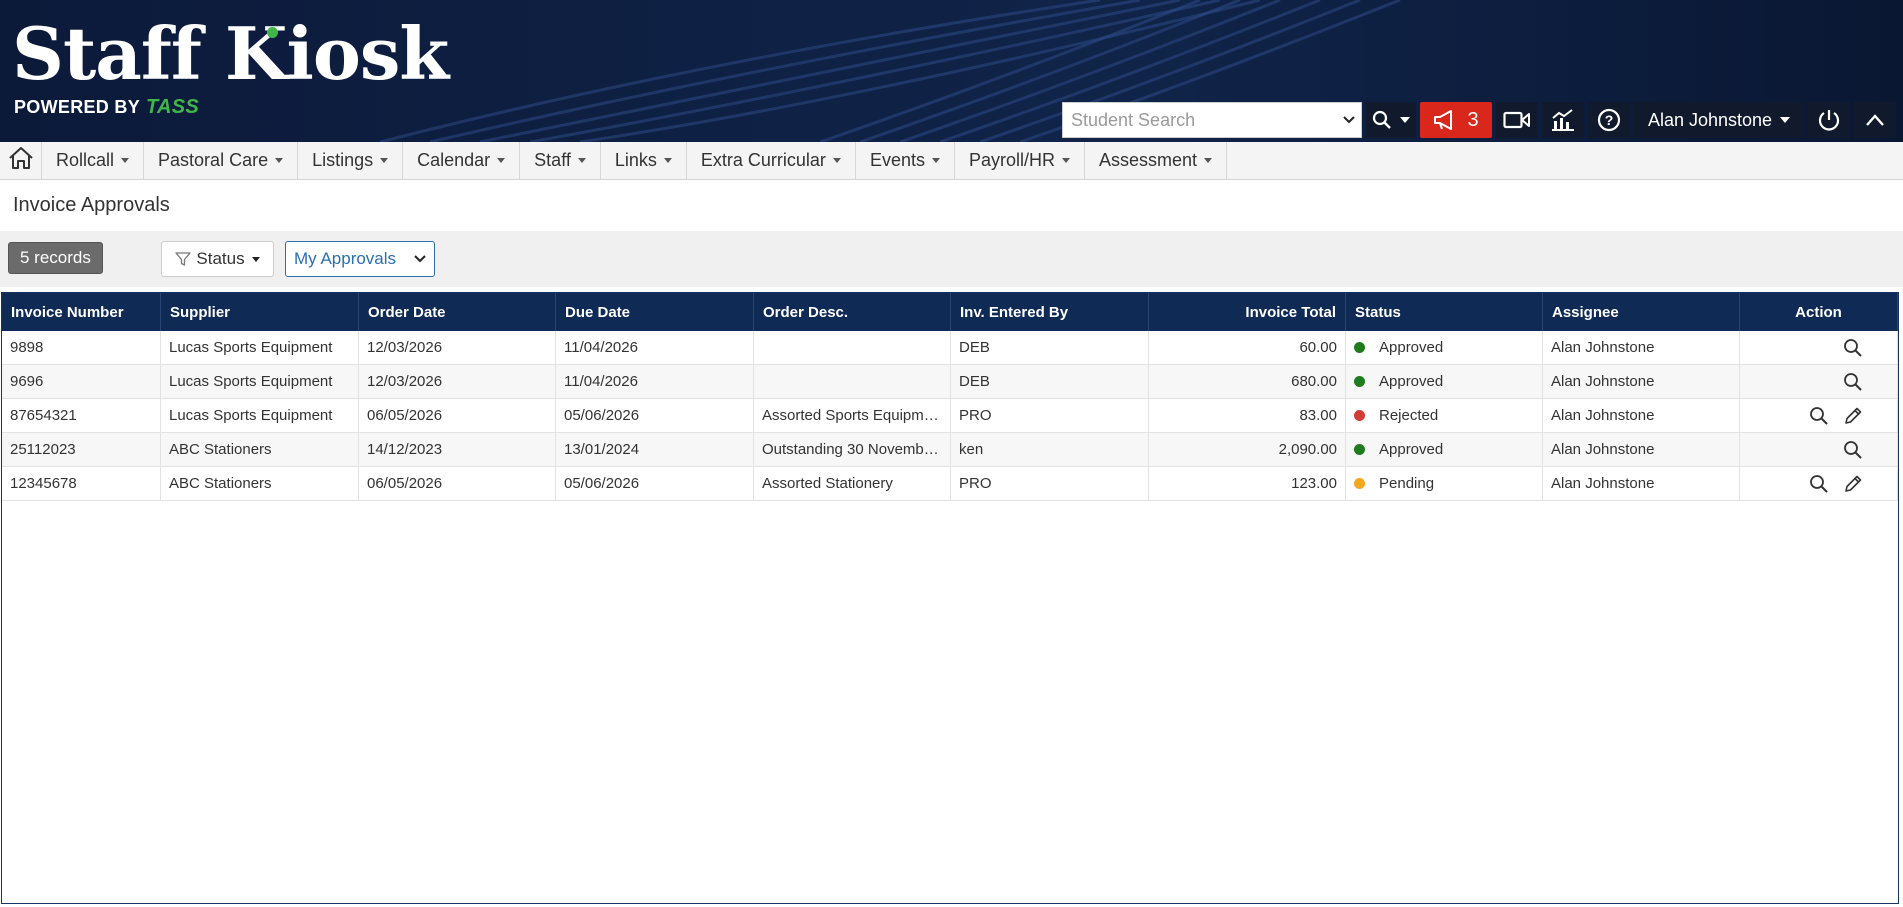  I want to click on col-due-date: Due Date, so click(655, 312).